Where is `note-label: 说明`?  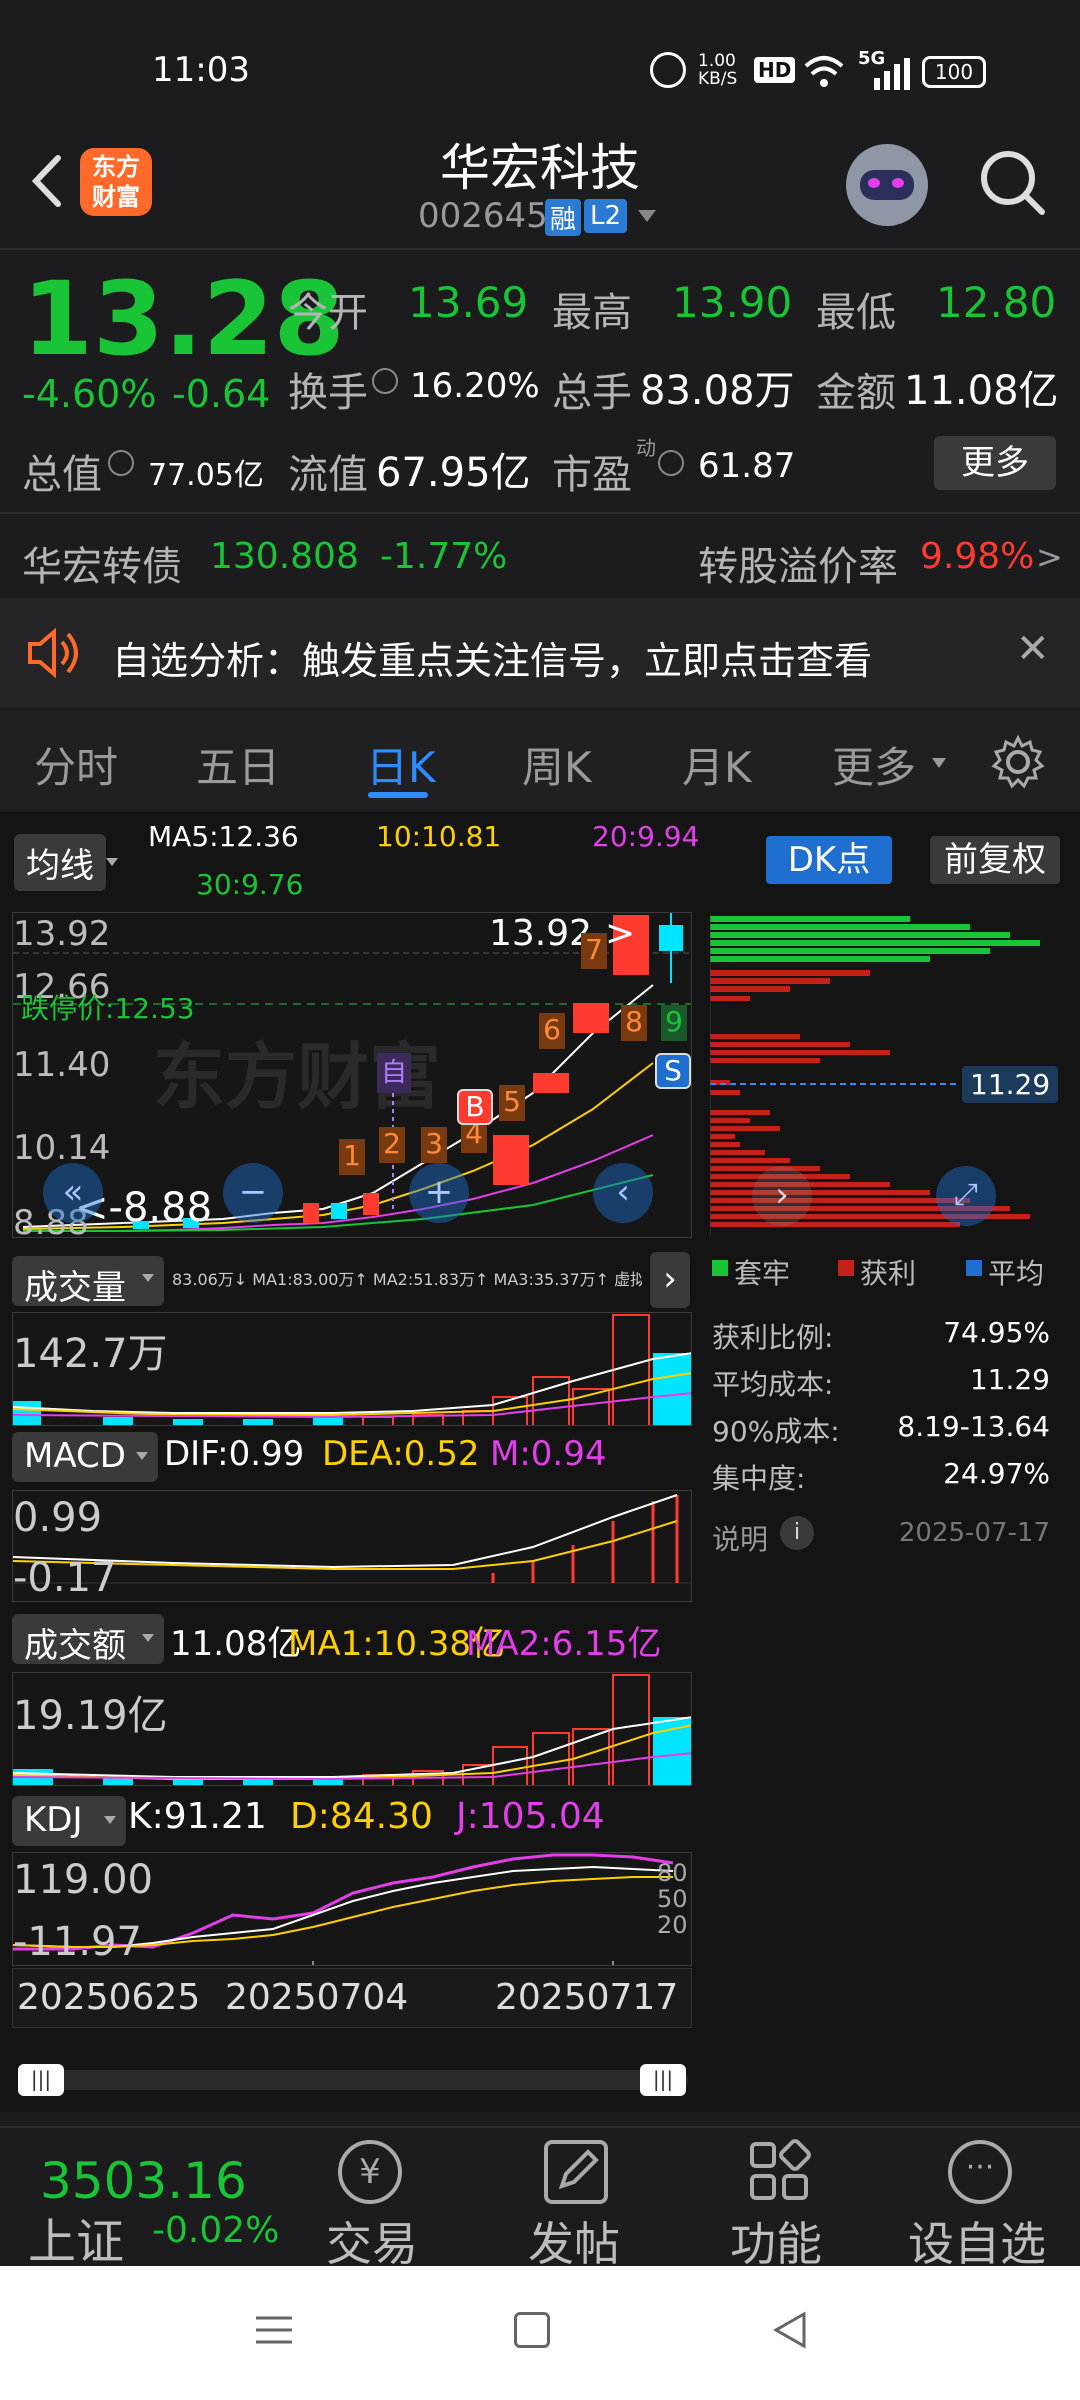 note-label: 说明 is located at coordinates (740, 1538).